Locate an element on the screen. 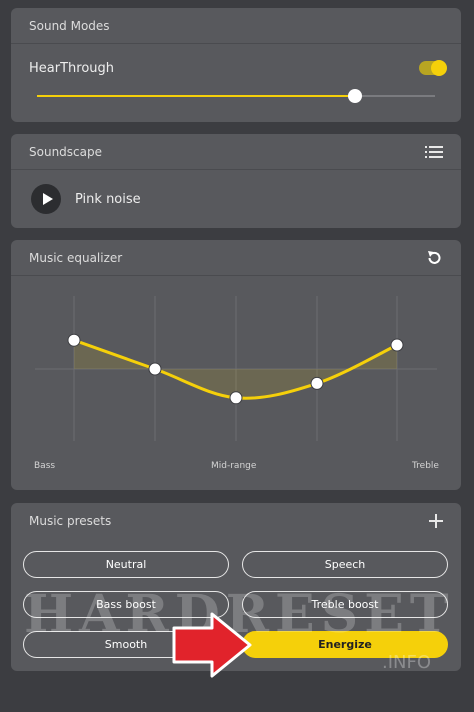 This screenshot has height=712, width=474. treble-label: Treble is located at coordinates (425, 466).